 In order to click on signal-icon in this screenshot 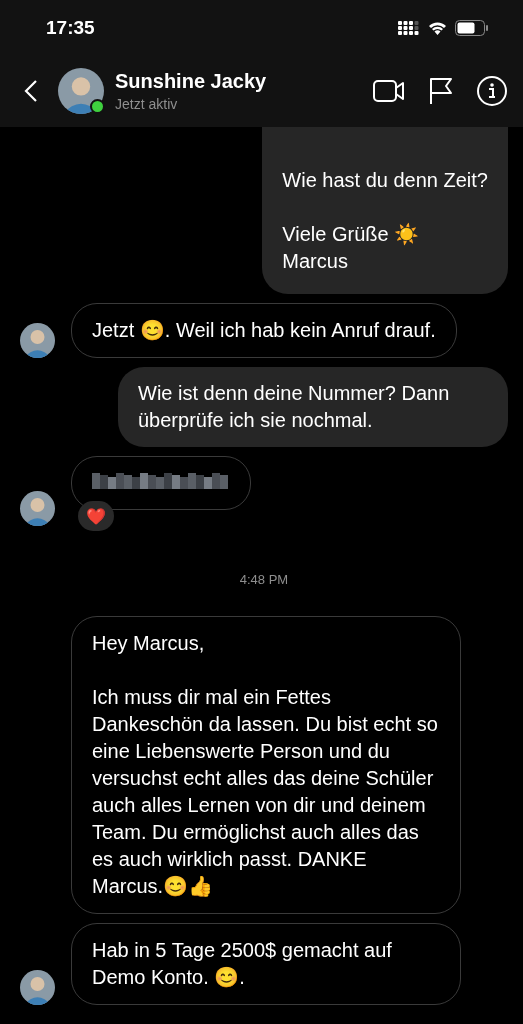, I will do `click(409, 27)`.